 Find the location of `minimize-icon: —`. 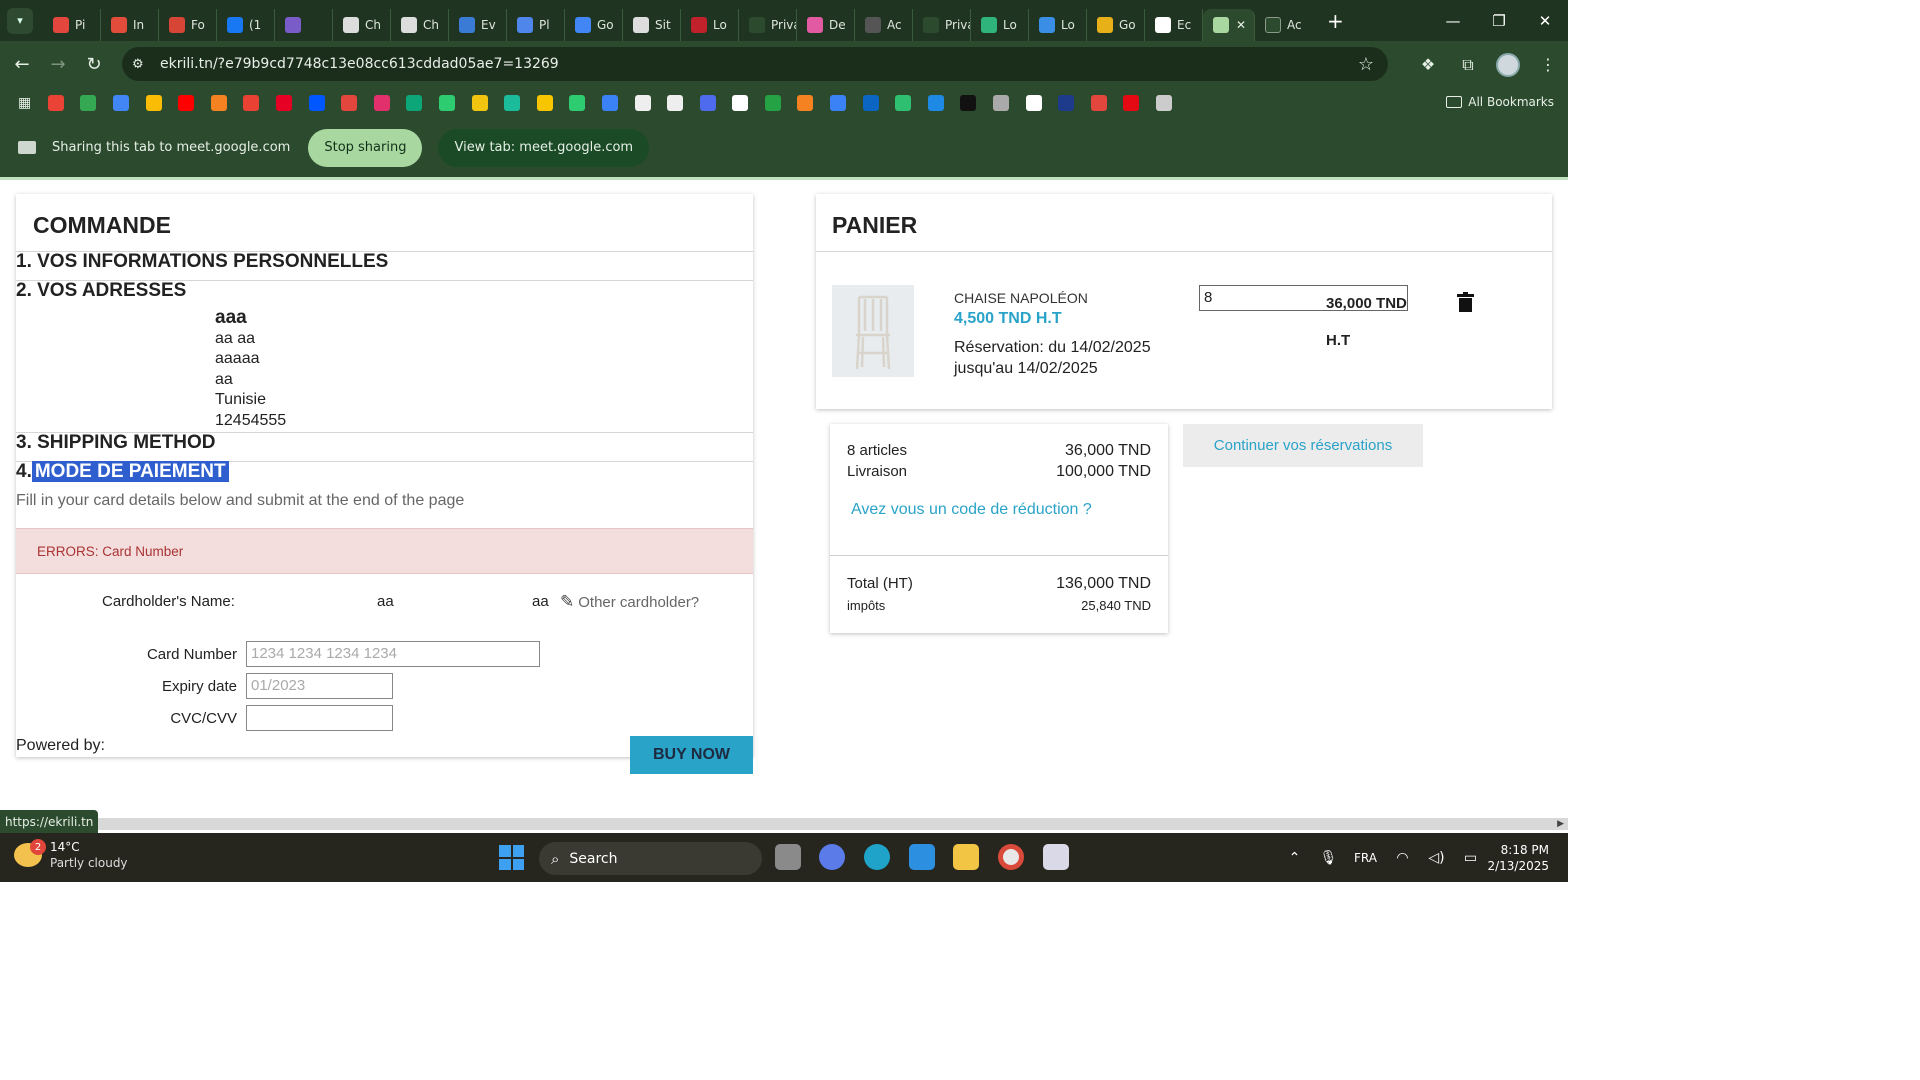

minimize-icon: — is located at coordinates (1453, 20).